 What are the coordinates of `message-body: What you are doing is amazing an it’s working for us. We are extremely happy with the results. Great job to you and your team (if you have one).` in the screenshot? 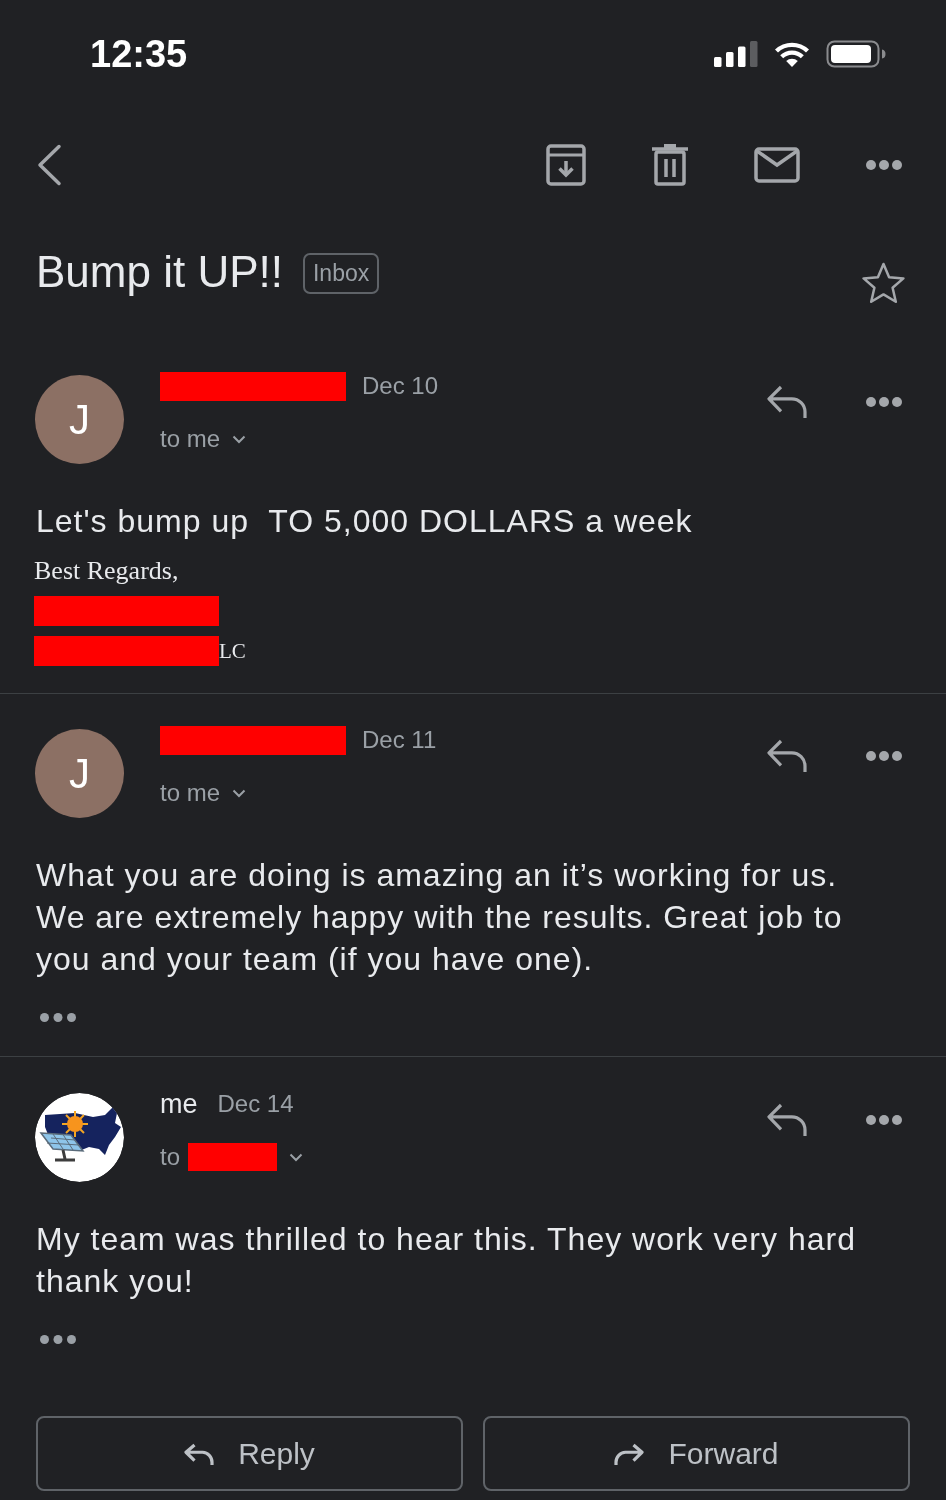 It's located at (439, 917).